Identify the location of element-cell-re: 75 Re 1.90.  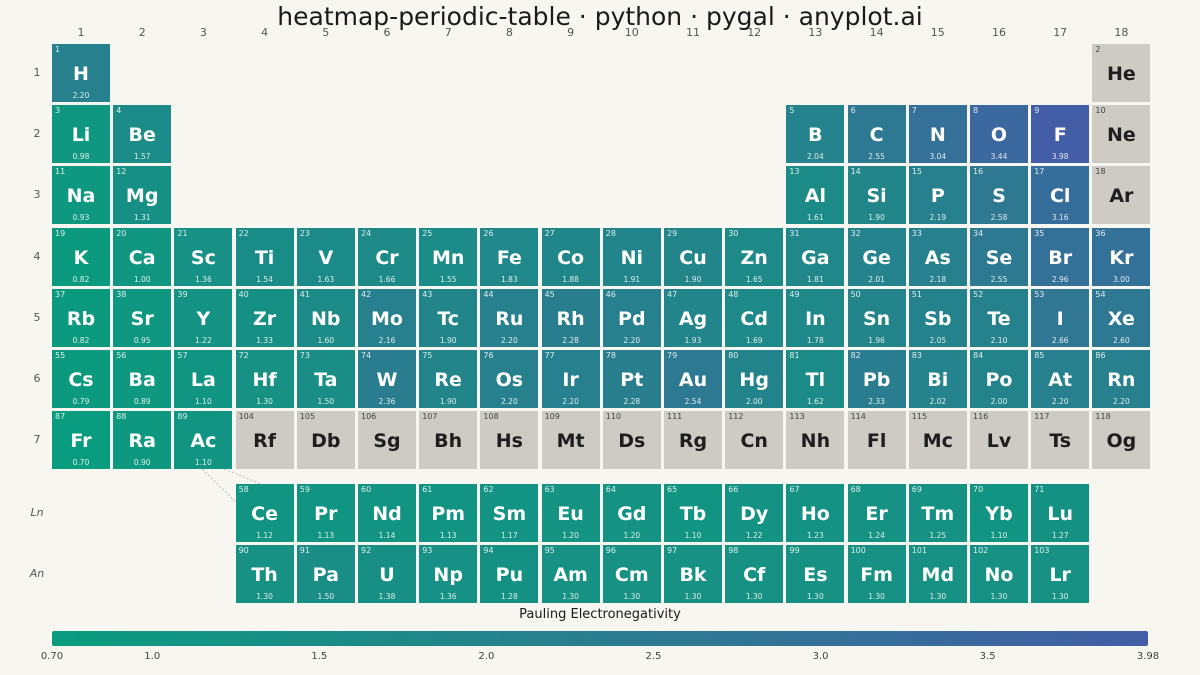
(448, 379).